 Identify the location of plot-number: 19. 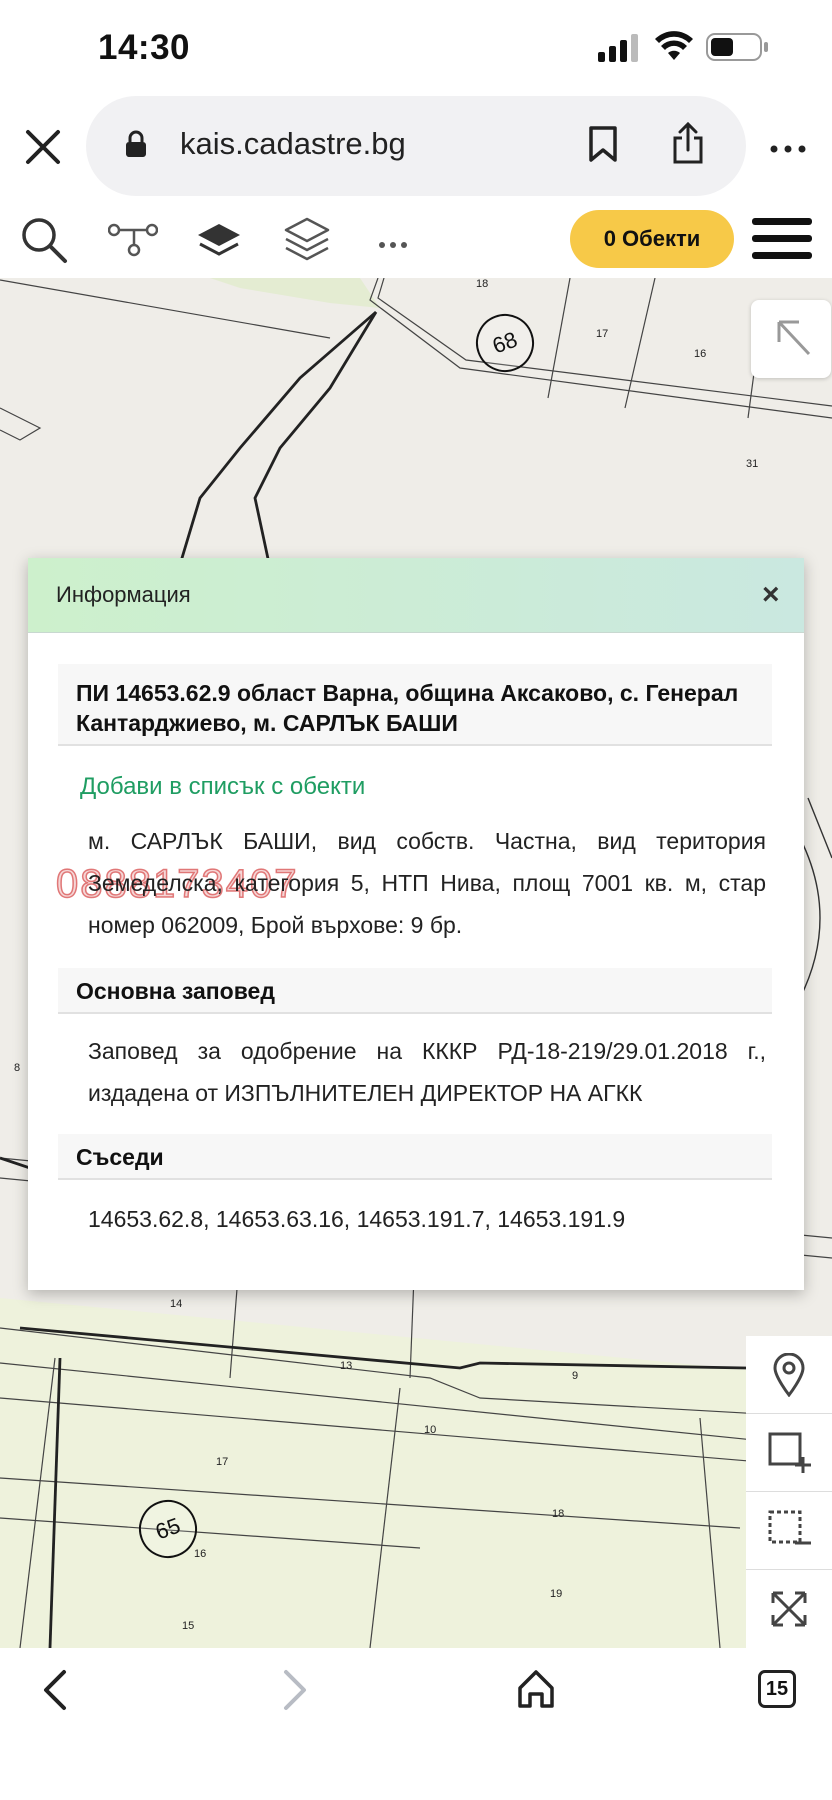
(556, 1594).